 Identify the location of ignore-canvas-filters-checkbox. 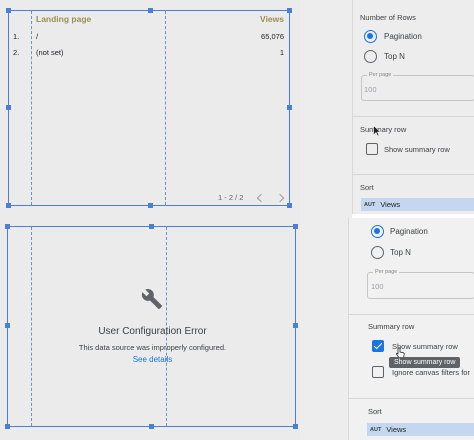
(378, 372).